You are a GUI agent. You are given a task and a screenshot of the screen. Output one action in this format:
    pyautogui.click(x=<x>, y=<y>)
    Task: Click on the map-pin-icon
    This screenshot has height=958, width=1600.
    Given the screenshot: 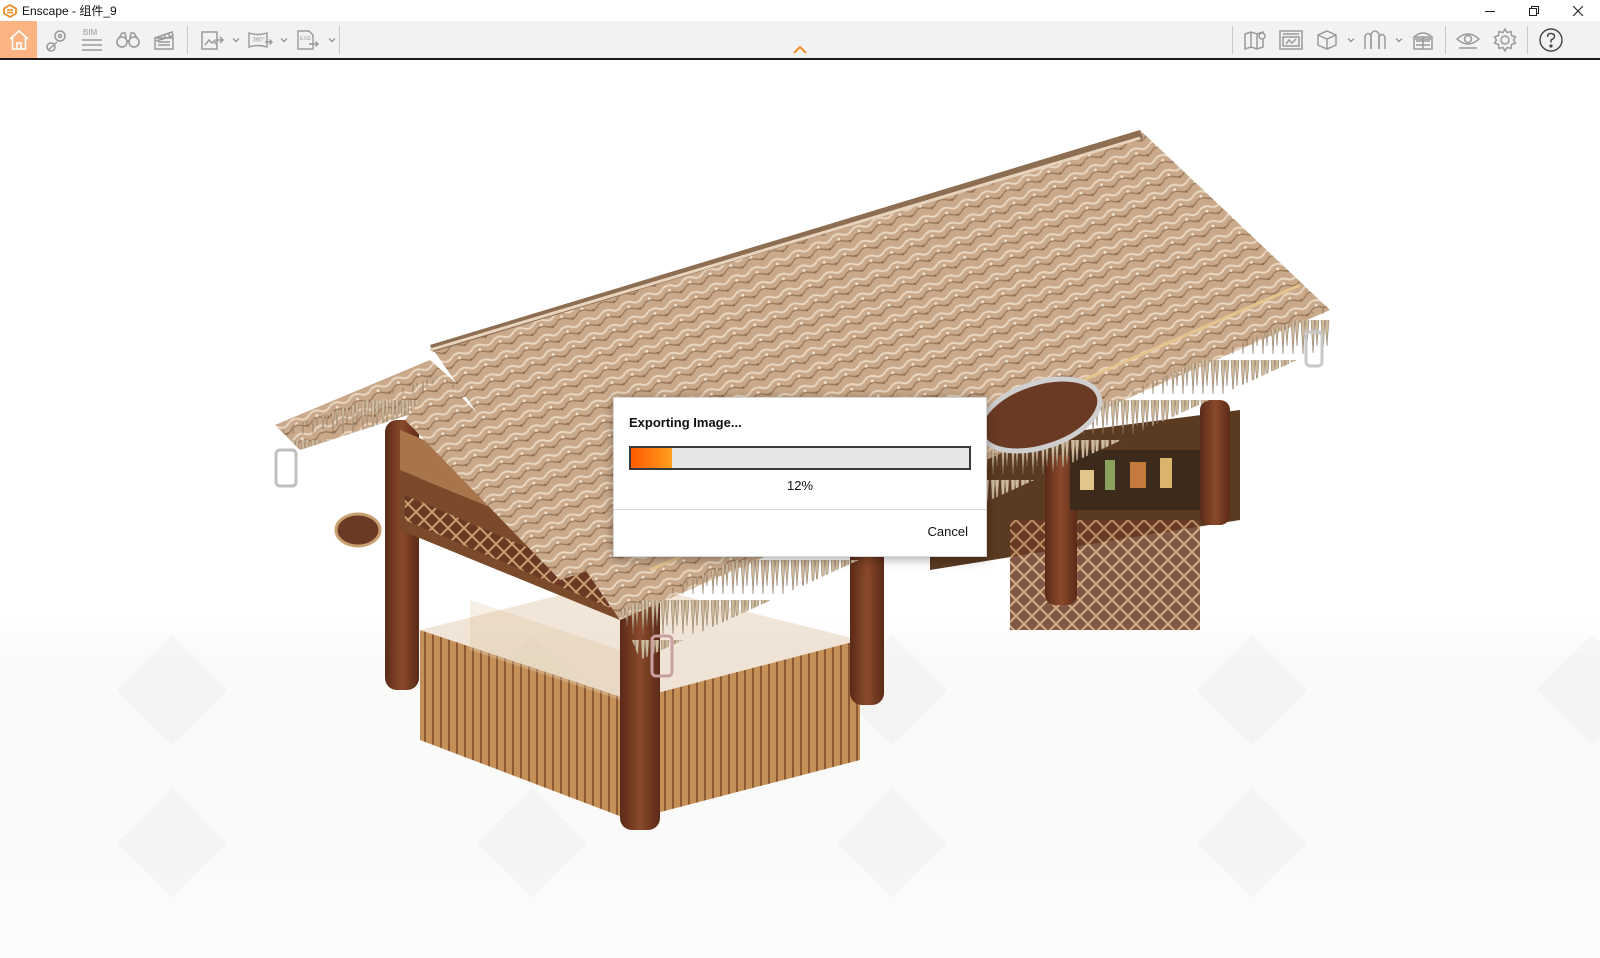 What is the action you would take?
    pyautogui.click(x=56, y=40)
    